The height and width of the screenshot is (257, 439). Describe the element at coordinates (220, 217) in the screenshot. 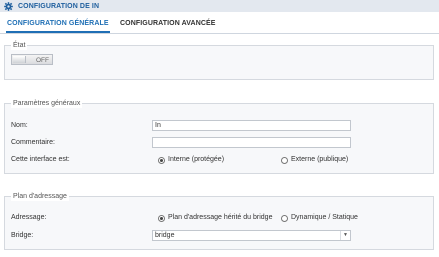

I see `radio-bridge-label: Plan d'adressage hérité du bridge` at that location.